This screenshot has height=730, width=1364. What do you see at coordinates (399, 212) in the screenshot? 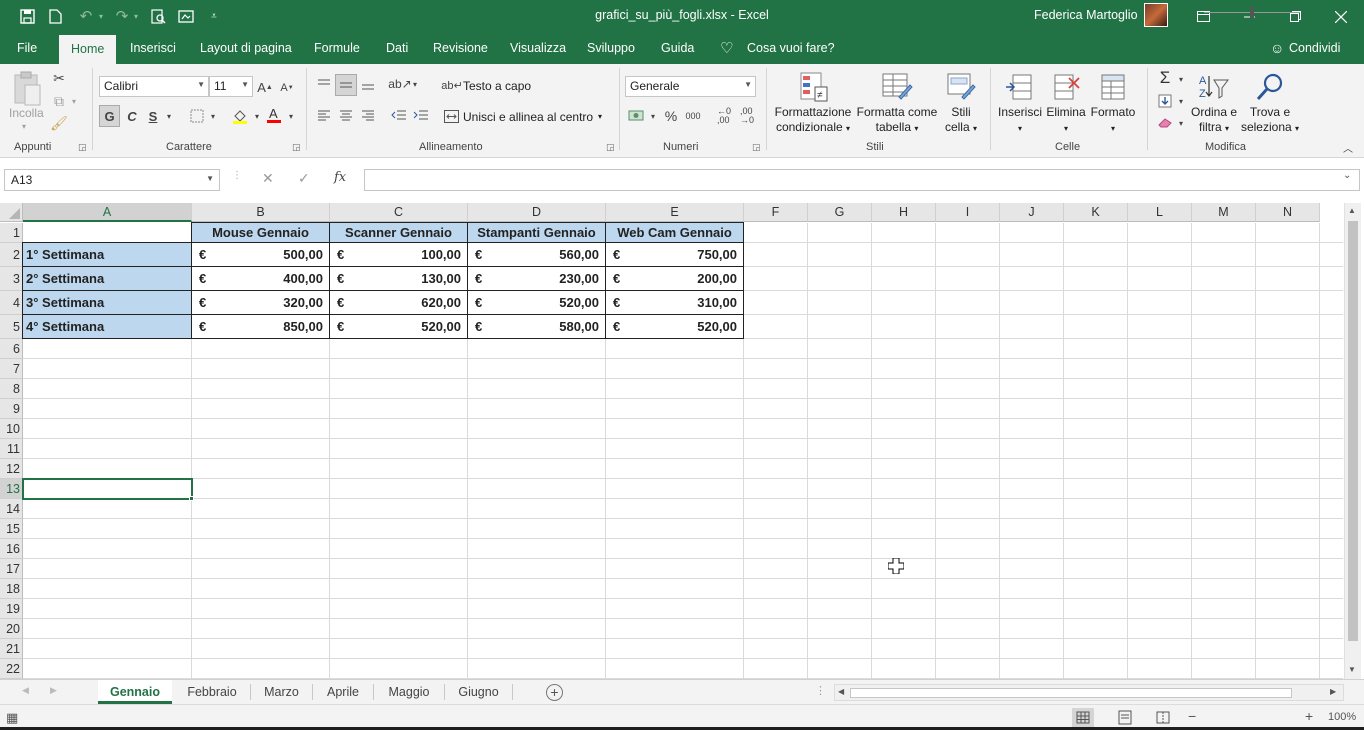
I see `column-header-c: C` at bounding box center [399, 212].